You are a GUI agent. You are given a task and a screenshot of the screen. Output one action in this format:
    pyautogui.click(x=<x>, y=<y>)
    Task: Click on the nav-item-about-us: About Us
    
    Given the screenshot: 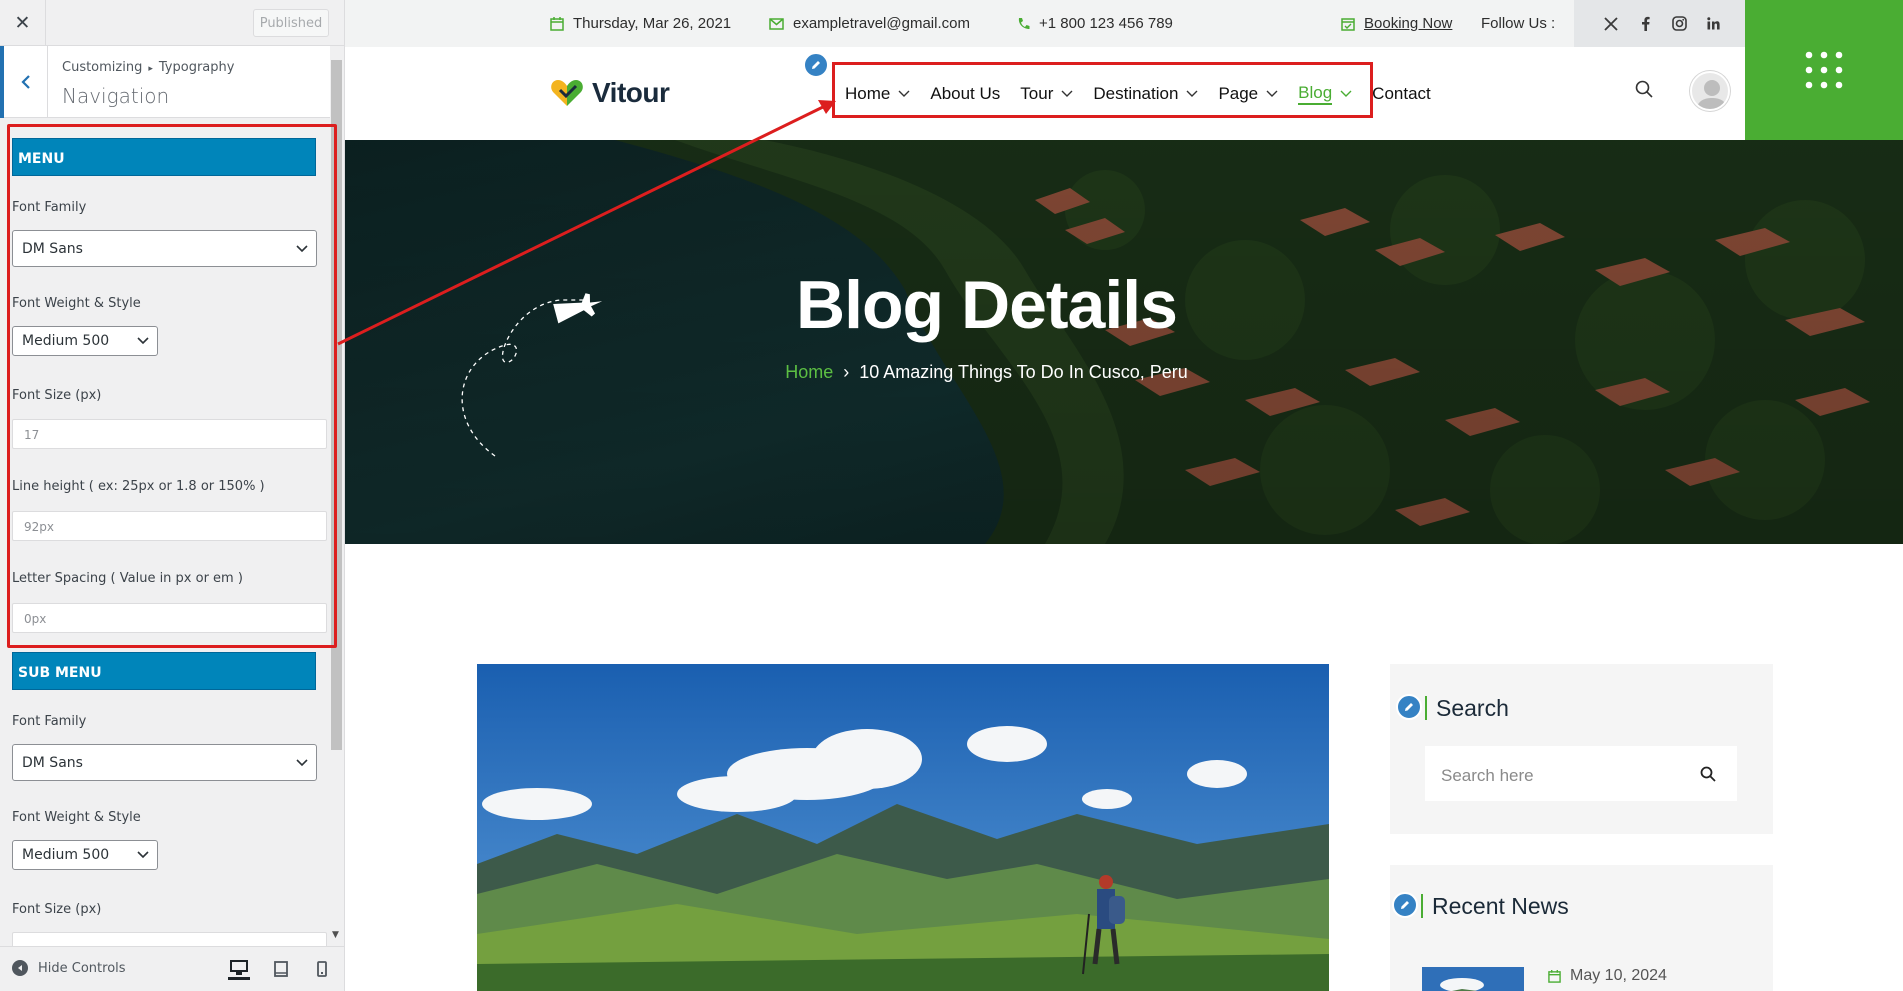 What is the action you would take?
    pyautogui.click(x=965, y=94)
    